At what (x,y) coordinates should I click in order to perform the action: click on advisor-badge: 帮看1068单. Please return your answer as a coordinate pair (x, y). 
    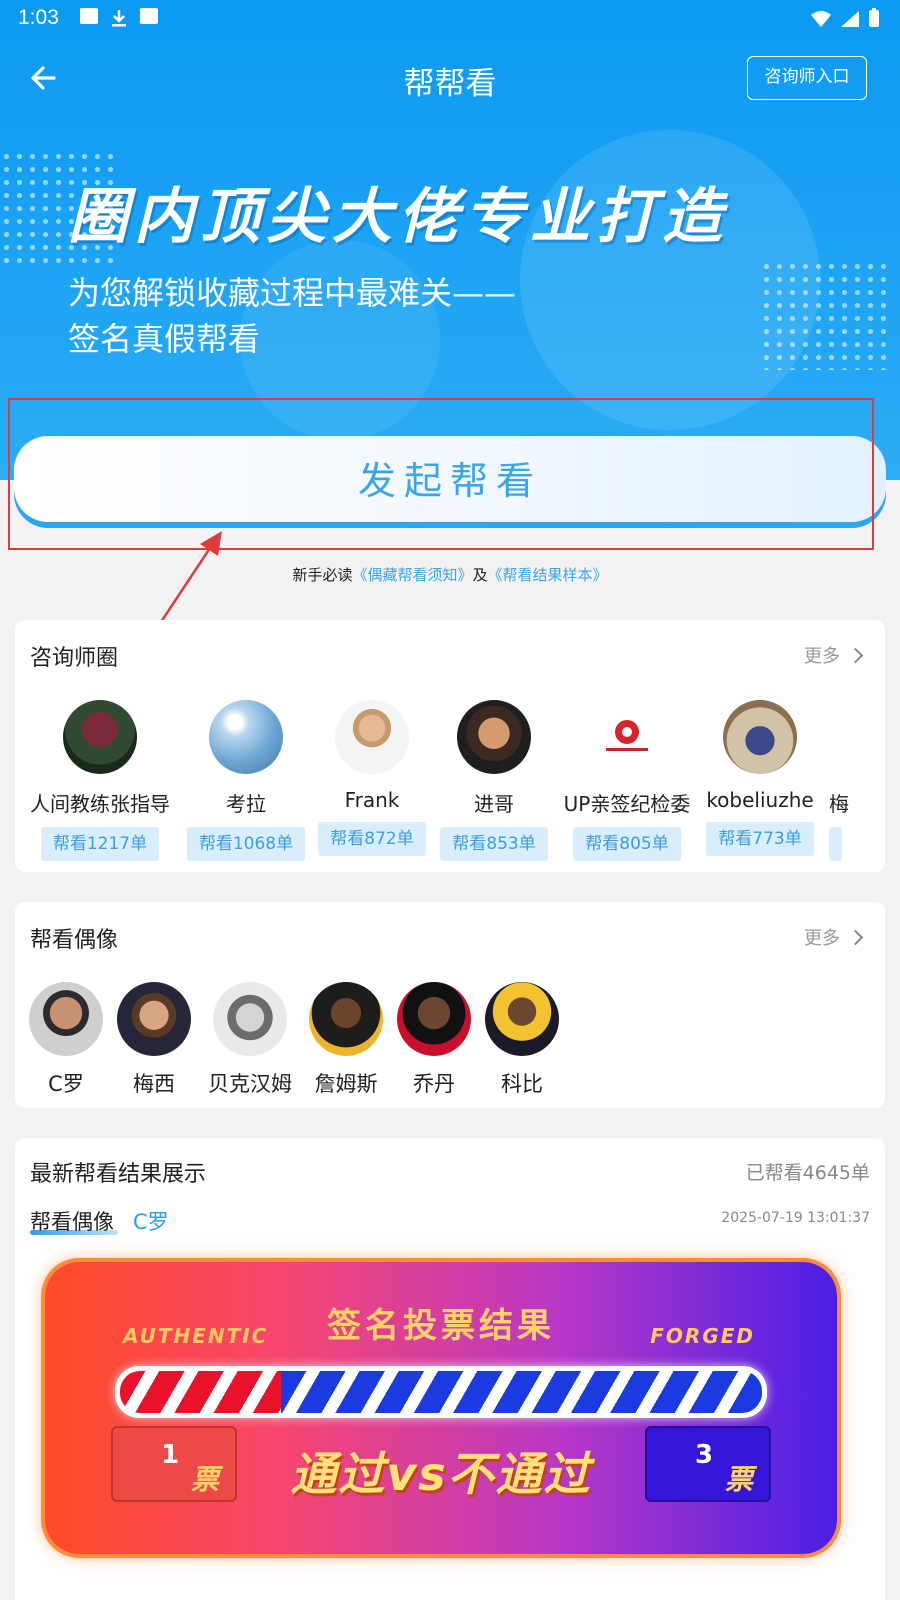
    Looking at the image, I should click on (246, 844).